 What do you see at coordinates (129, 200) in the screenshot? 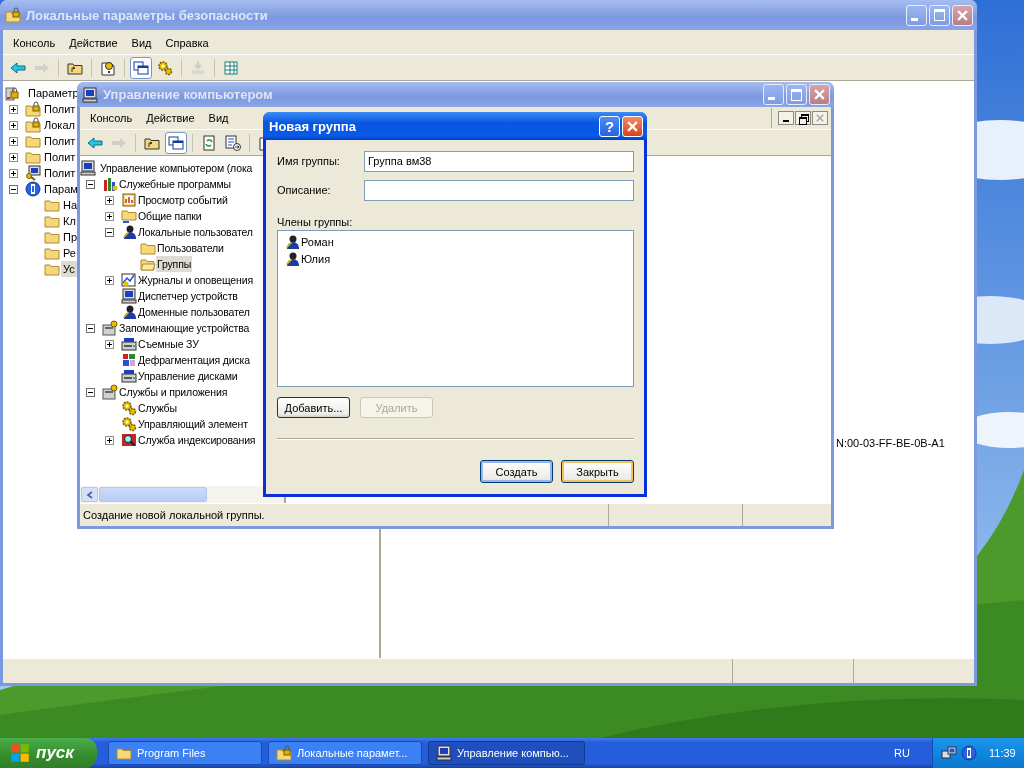
I see `event-log-icon` at bounding box center [129, 200].